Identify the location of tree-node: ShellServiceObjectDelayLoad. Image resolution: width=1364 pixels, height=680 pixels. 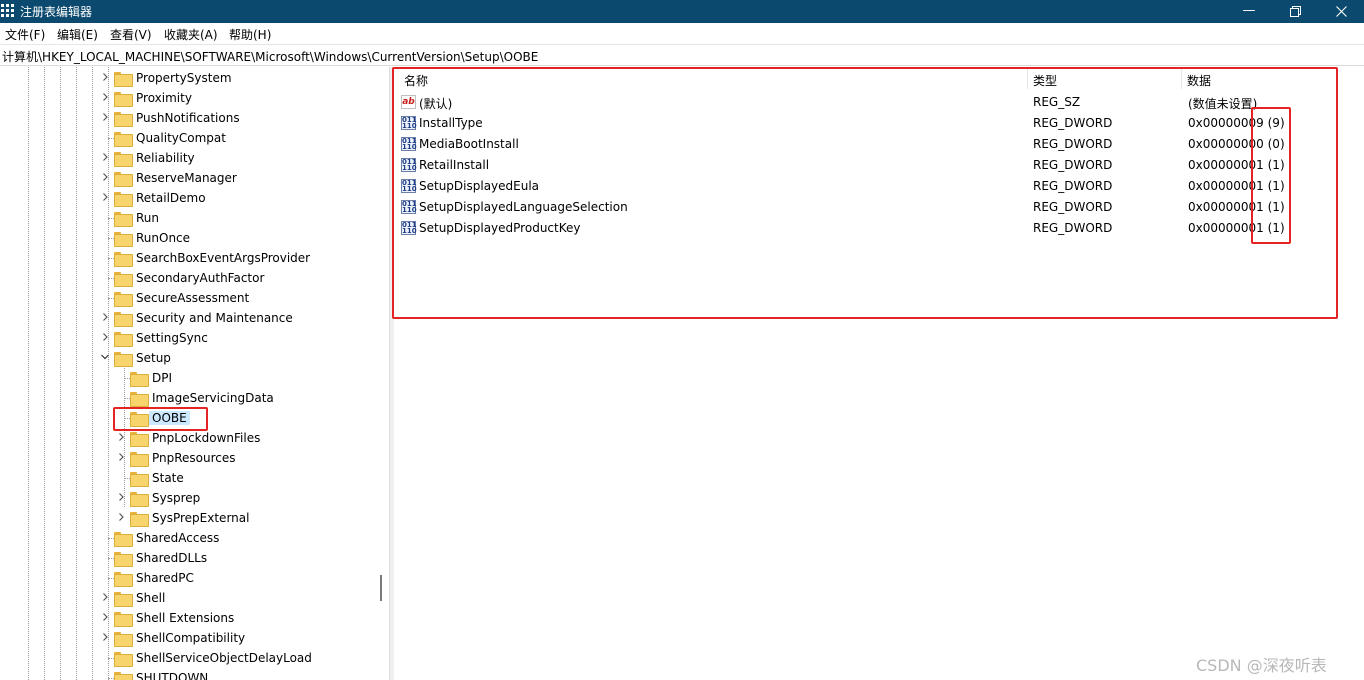
(186, 658).